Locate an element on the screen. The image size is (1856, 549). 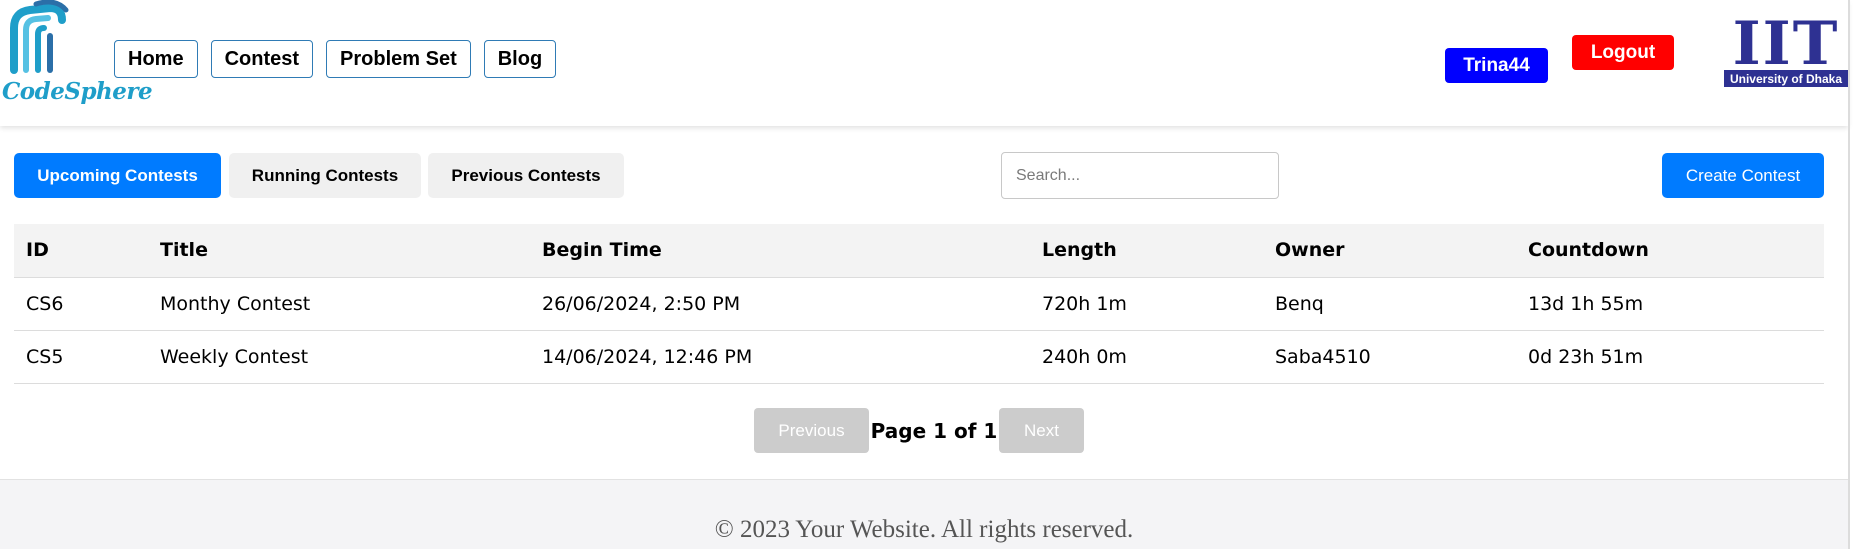
main-nav: Home Contest Problem Set Blog is located at coordinates (335, 59).